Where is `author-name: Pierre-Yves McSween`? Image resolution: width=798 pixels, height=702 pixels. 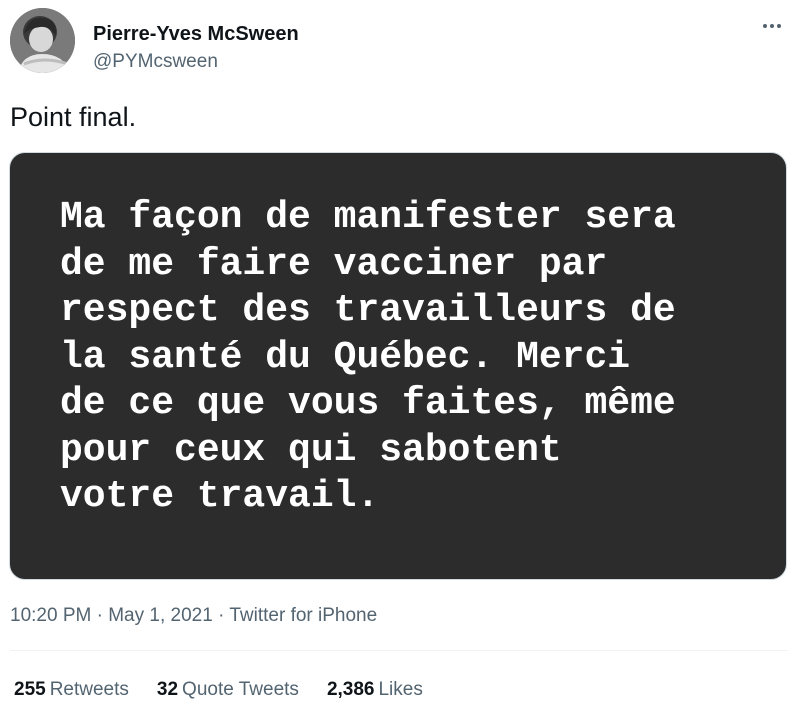
author-name: Pierre-Yves McSween is located at coordinates (196, 34).